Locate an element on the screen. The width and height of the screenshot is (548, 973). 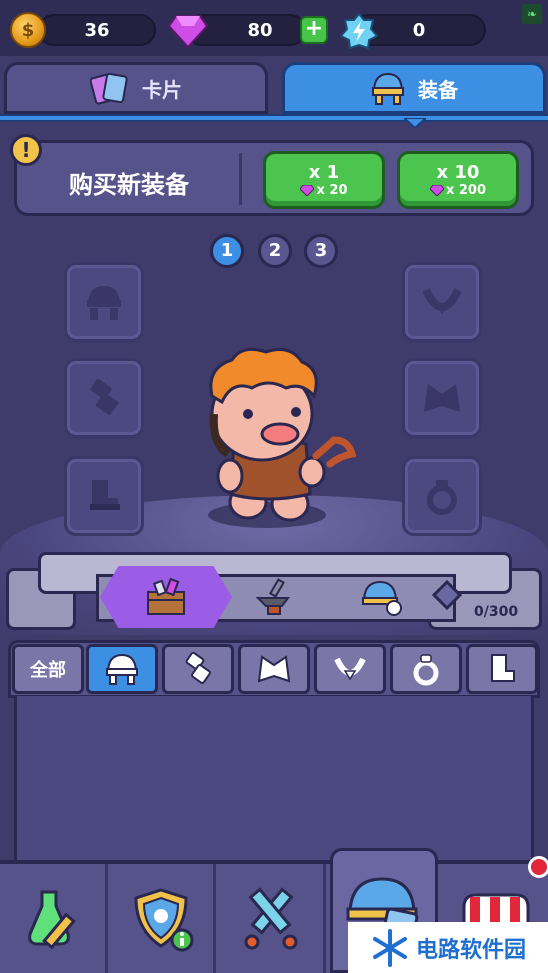
tab-equipment-label: 装备 is located at coordinates (438, 89).